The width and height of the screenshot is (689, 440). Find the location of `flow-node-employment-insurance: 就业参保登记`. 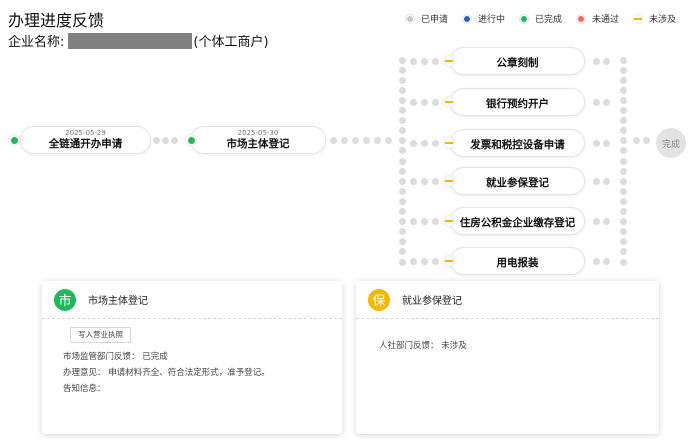

flow-node-employment-insurance: 就业参保登记 is located at coordinates (514, 181).